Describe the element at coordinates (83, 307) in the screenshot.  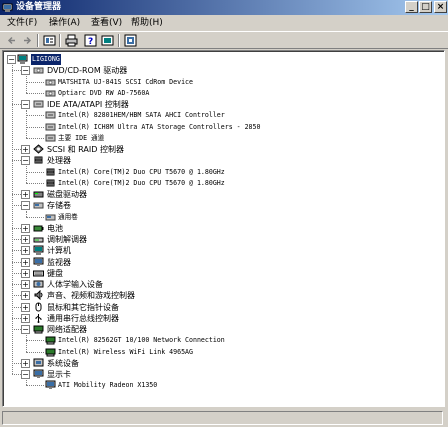
I see `tree-category-label: 鼠标和其它指针设备` at that location.